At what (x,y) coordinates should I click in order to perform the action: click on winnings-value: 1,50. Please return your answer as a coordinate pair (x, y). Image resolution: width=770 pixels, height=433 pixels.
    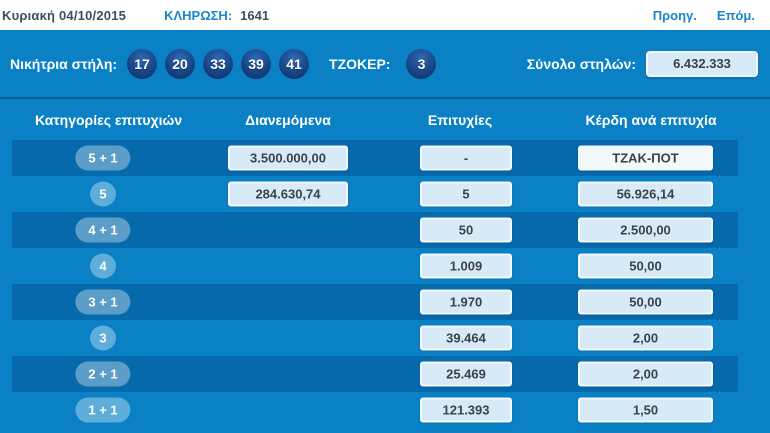
    Looking at the image, I should click on (645, 410).